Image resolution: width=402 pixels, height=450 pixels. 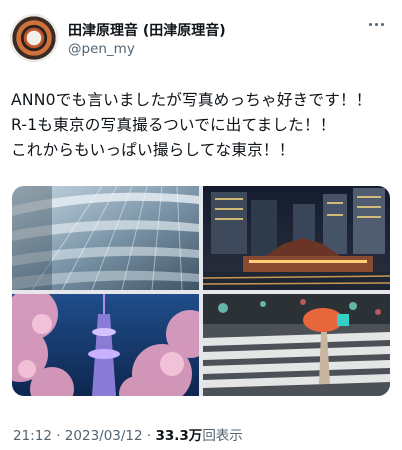 I want to click on tweet-line: ANN0でも言いましたが写真めっちゃ好きです！！, so click(x=191, y=100).